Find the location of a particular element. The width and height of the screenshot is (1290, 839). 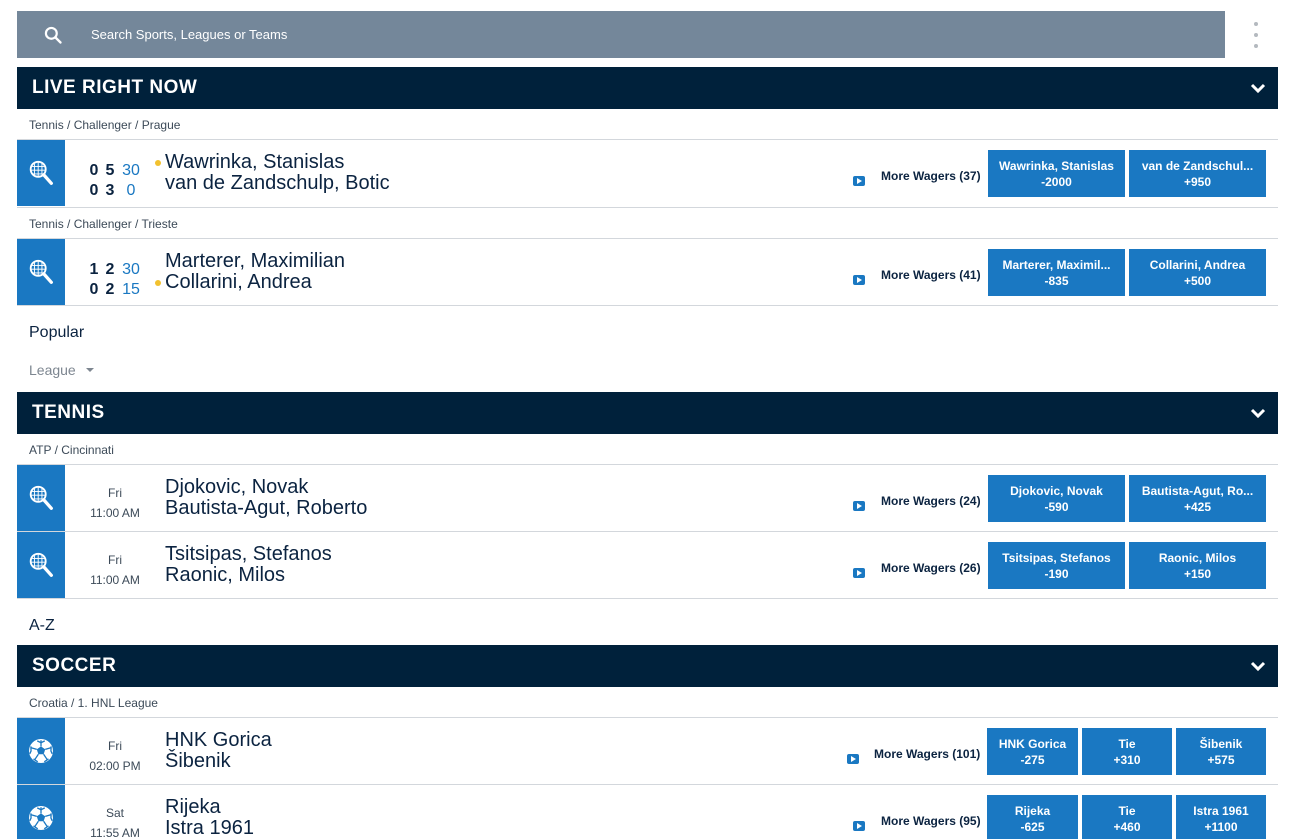

odds-button: Djokovic, Novak -590 is located at coordinates (1056, 498).